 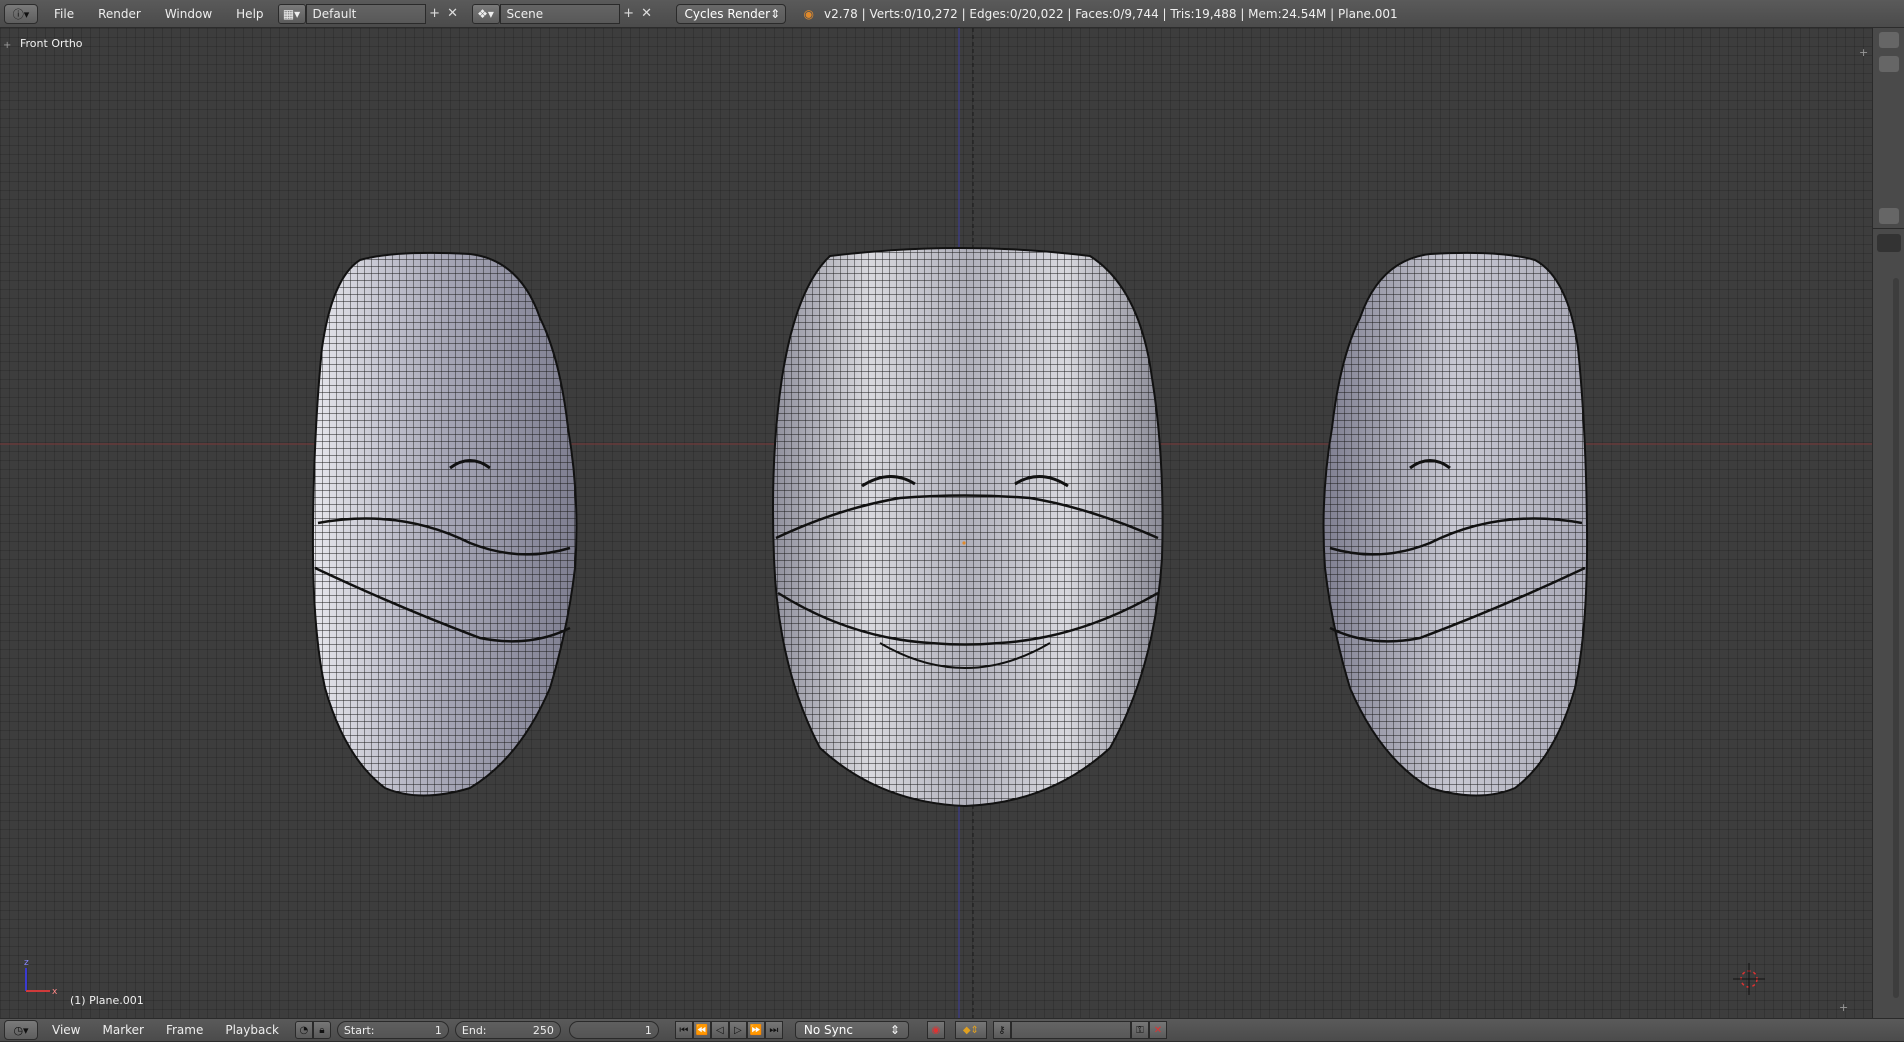 I want to click on mask-front-view, so click(x=968, y=527).